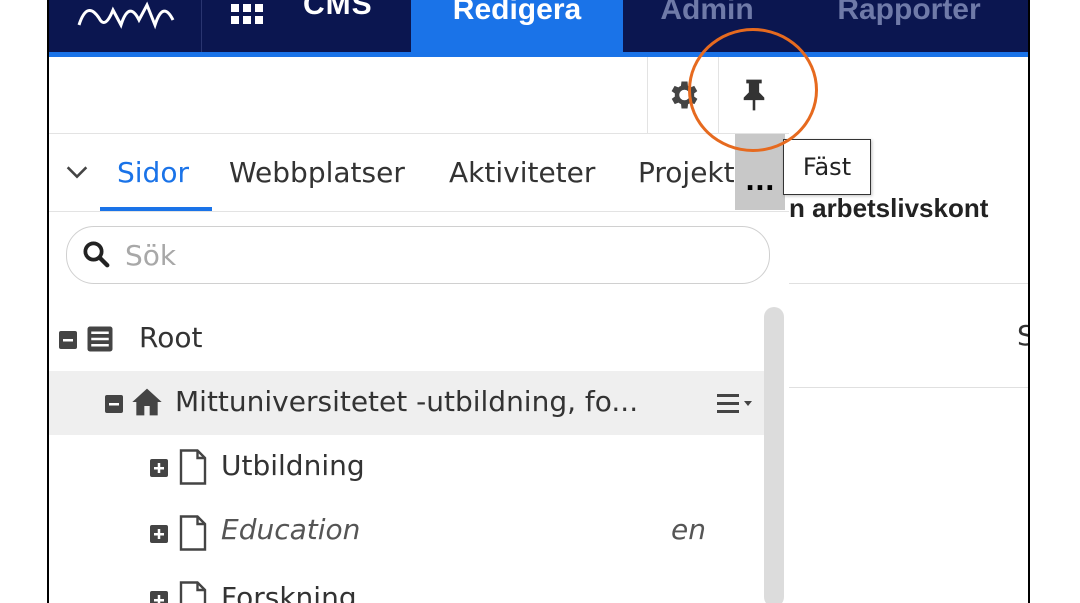  Describe the element at coordinates (289, 592) in the screenshot. I see `tree-item-label: Forskning` at that location.